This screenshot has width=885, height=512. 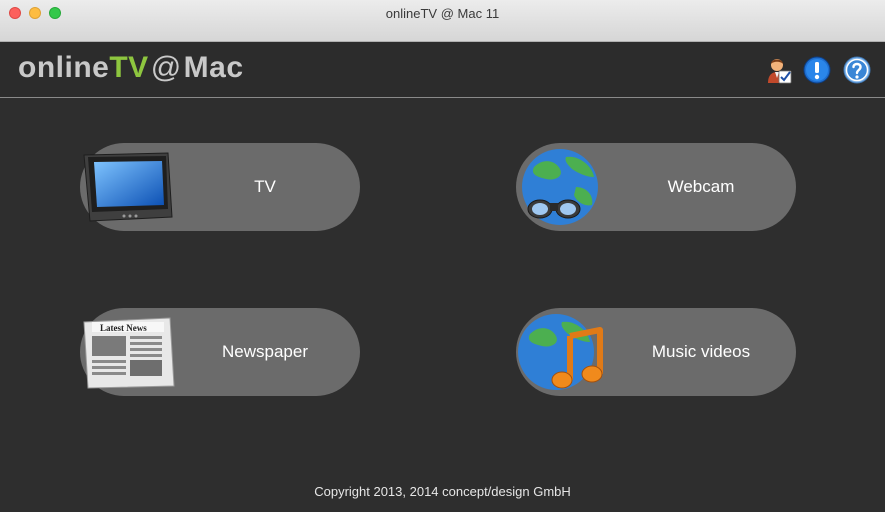 I want to click on webcam-label: Webcam, so click(x=701, y=186).